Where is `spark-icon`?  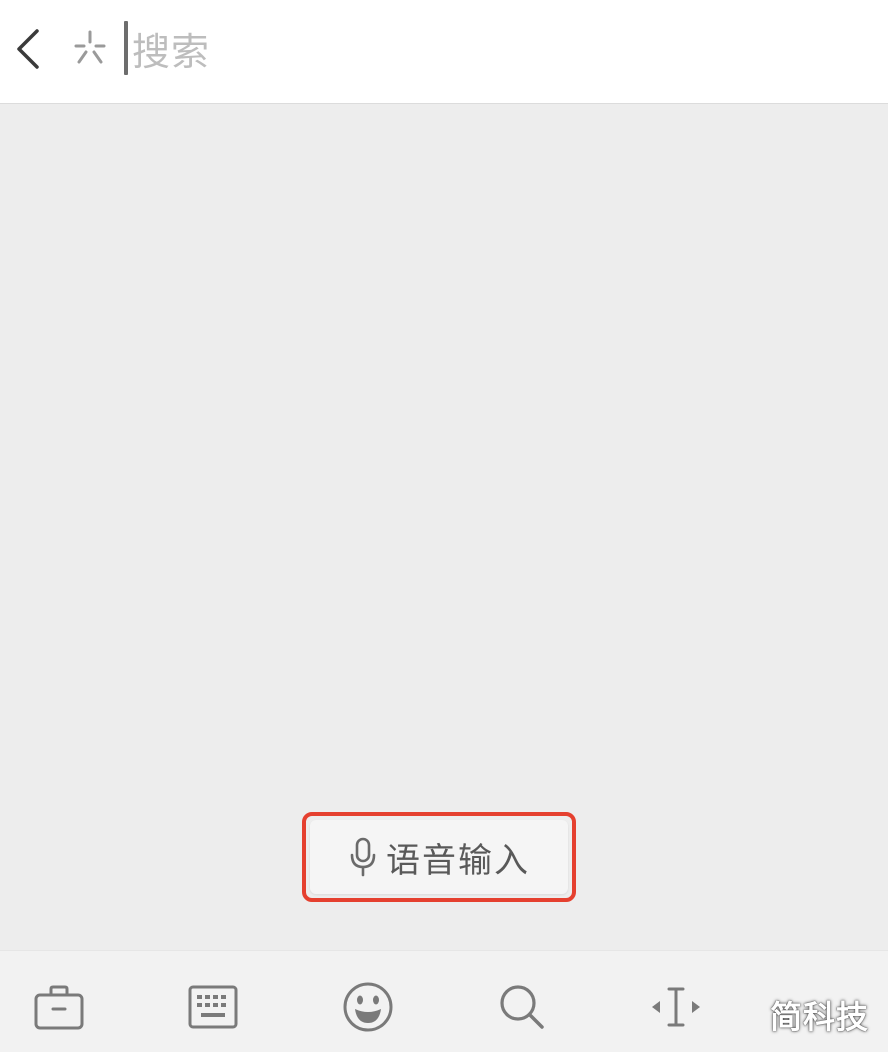
spark-icon is located at coordinates (90, 48).